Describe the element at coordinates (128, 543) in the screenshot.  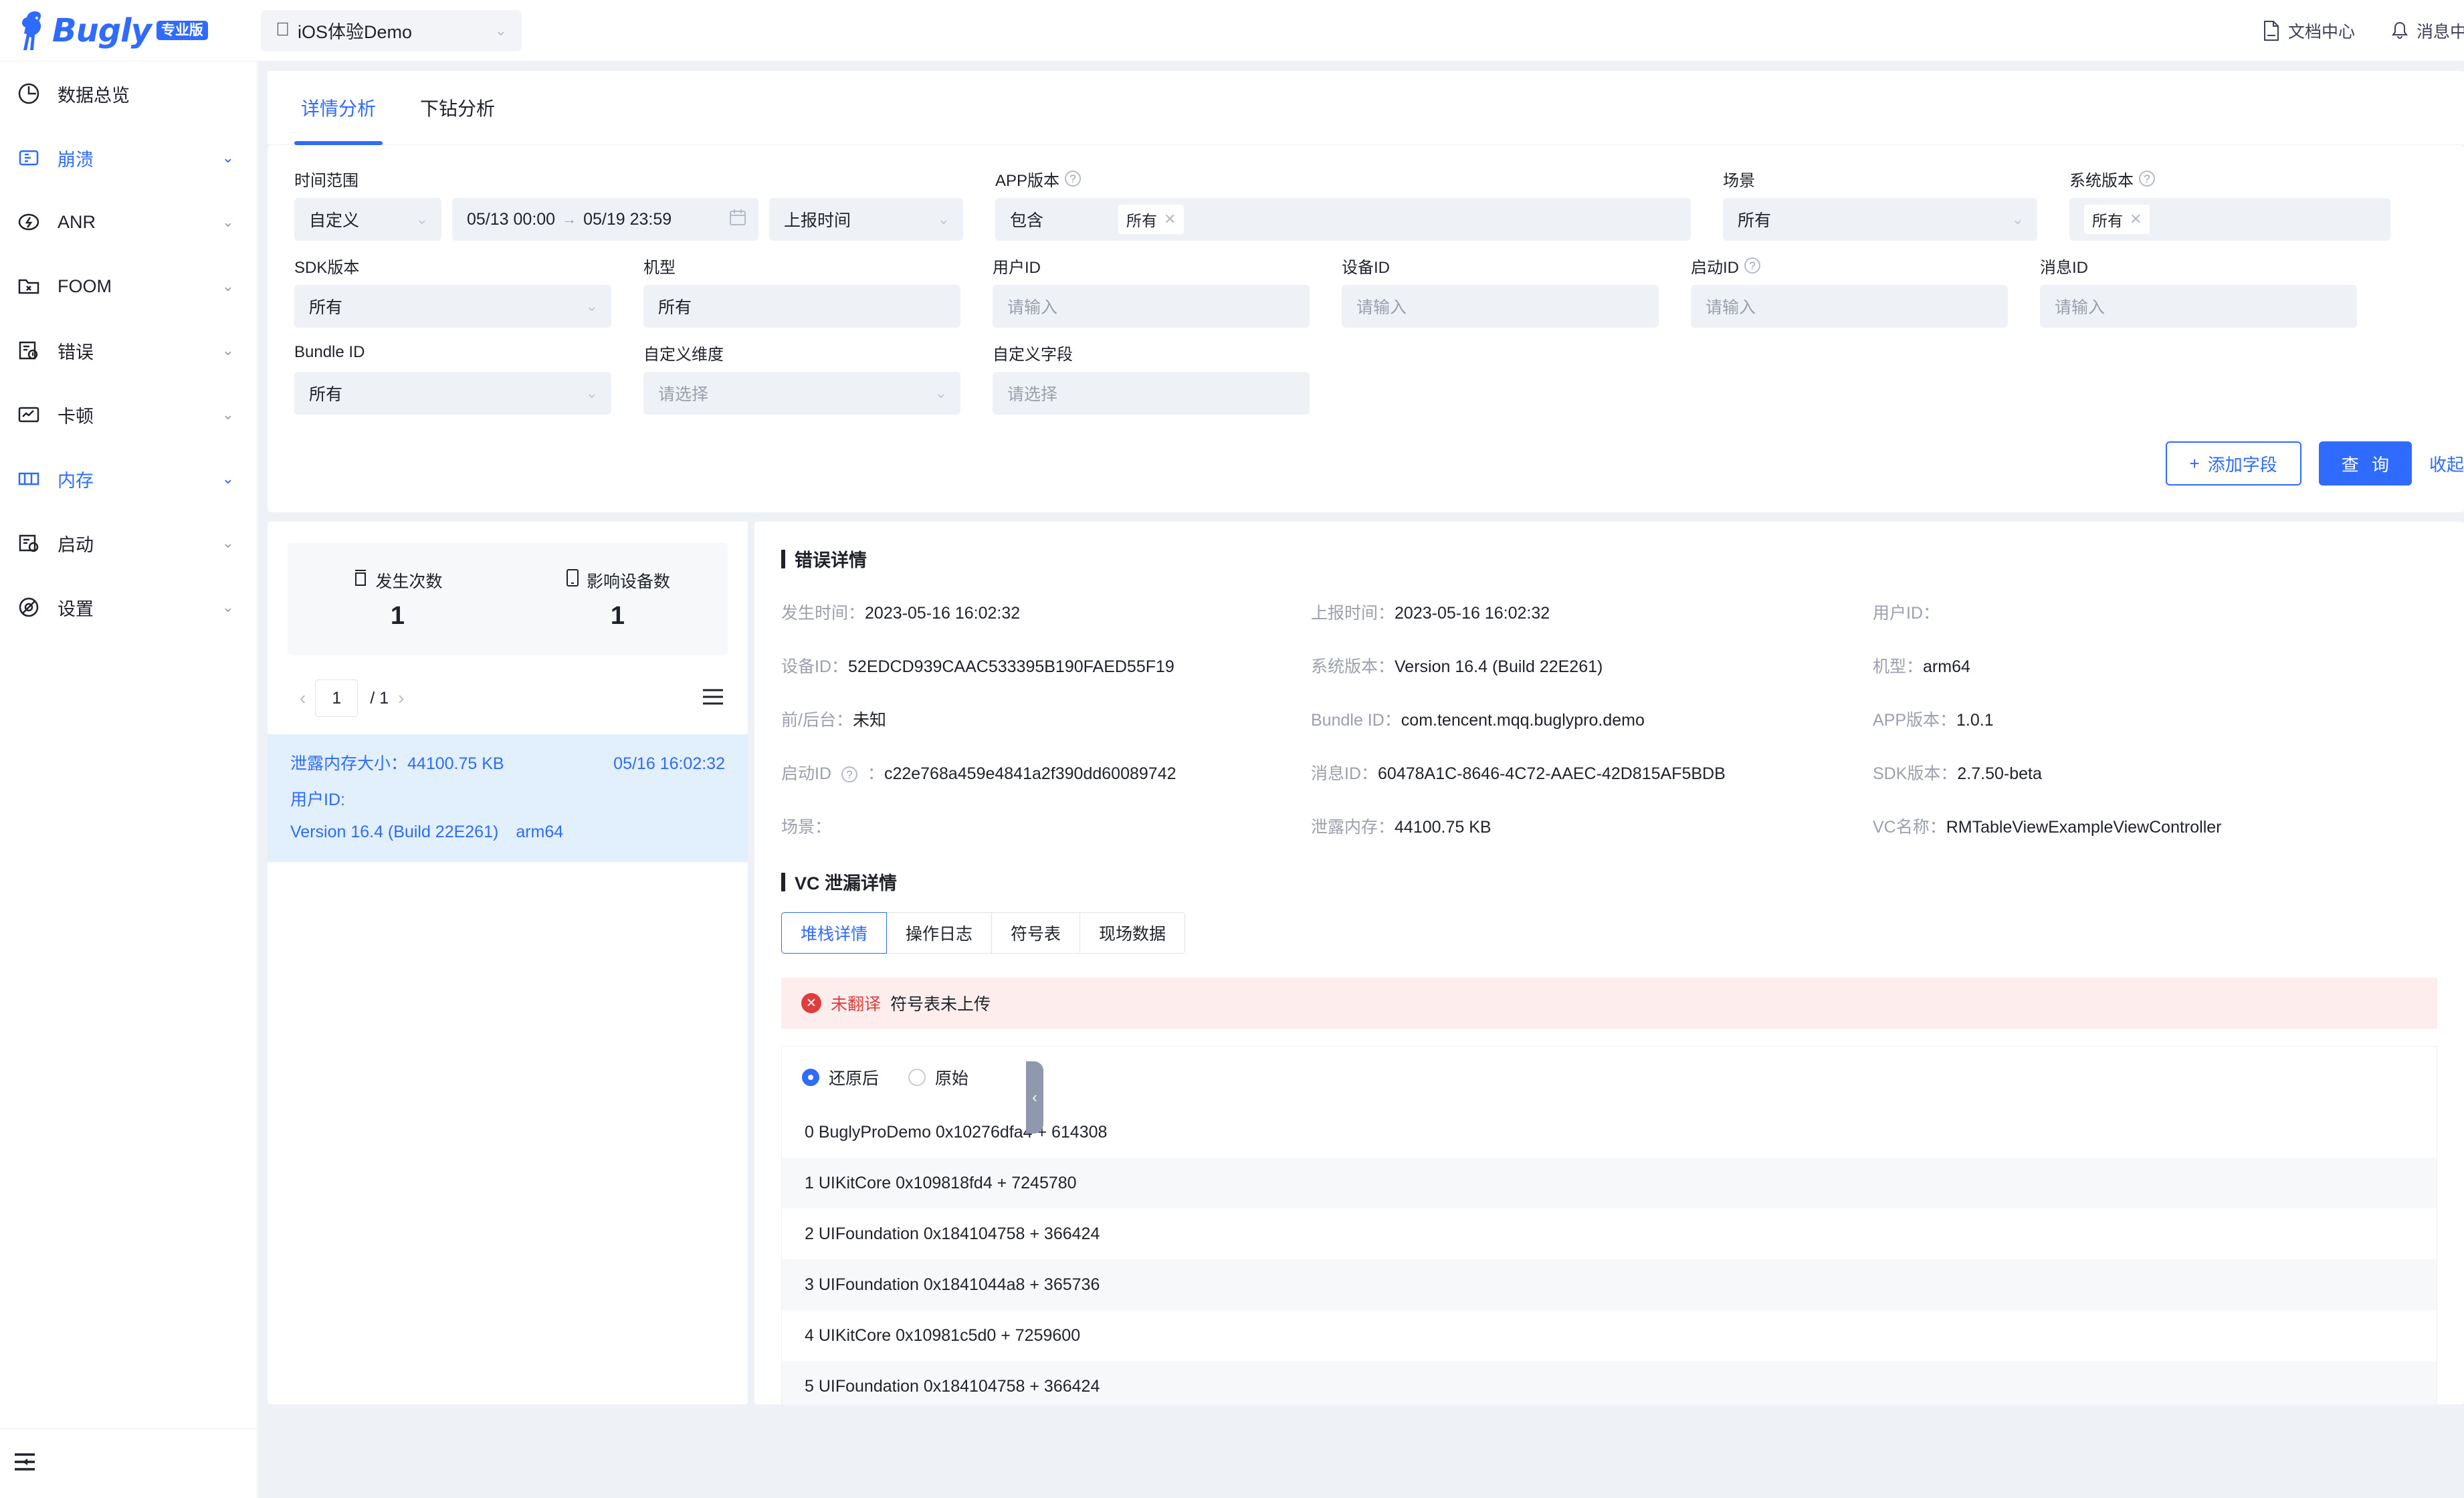
I see `sidebar-item-startup: 启动 ⌄` at that location.